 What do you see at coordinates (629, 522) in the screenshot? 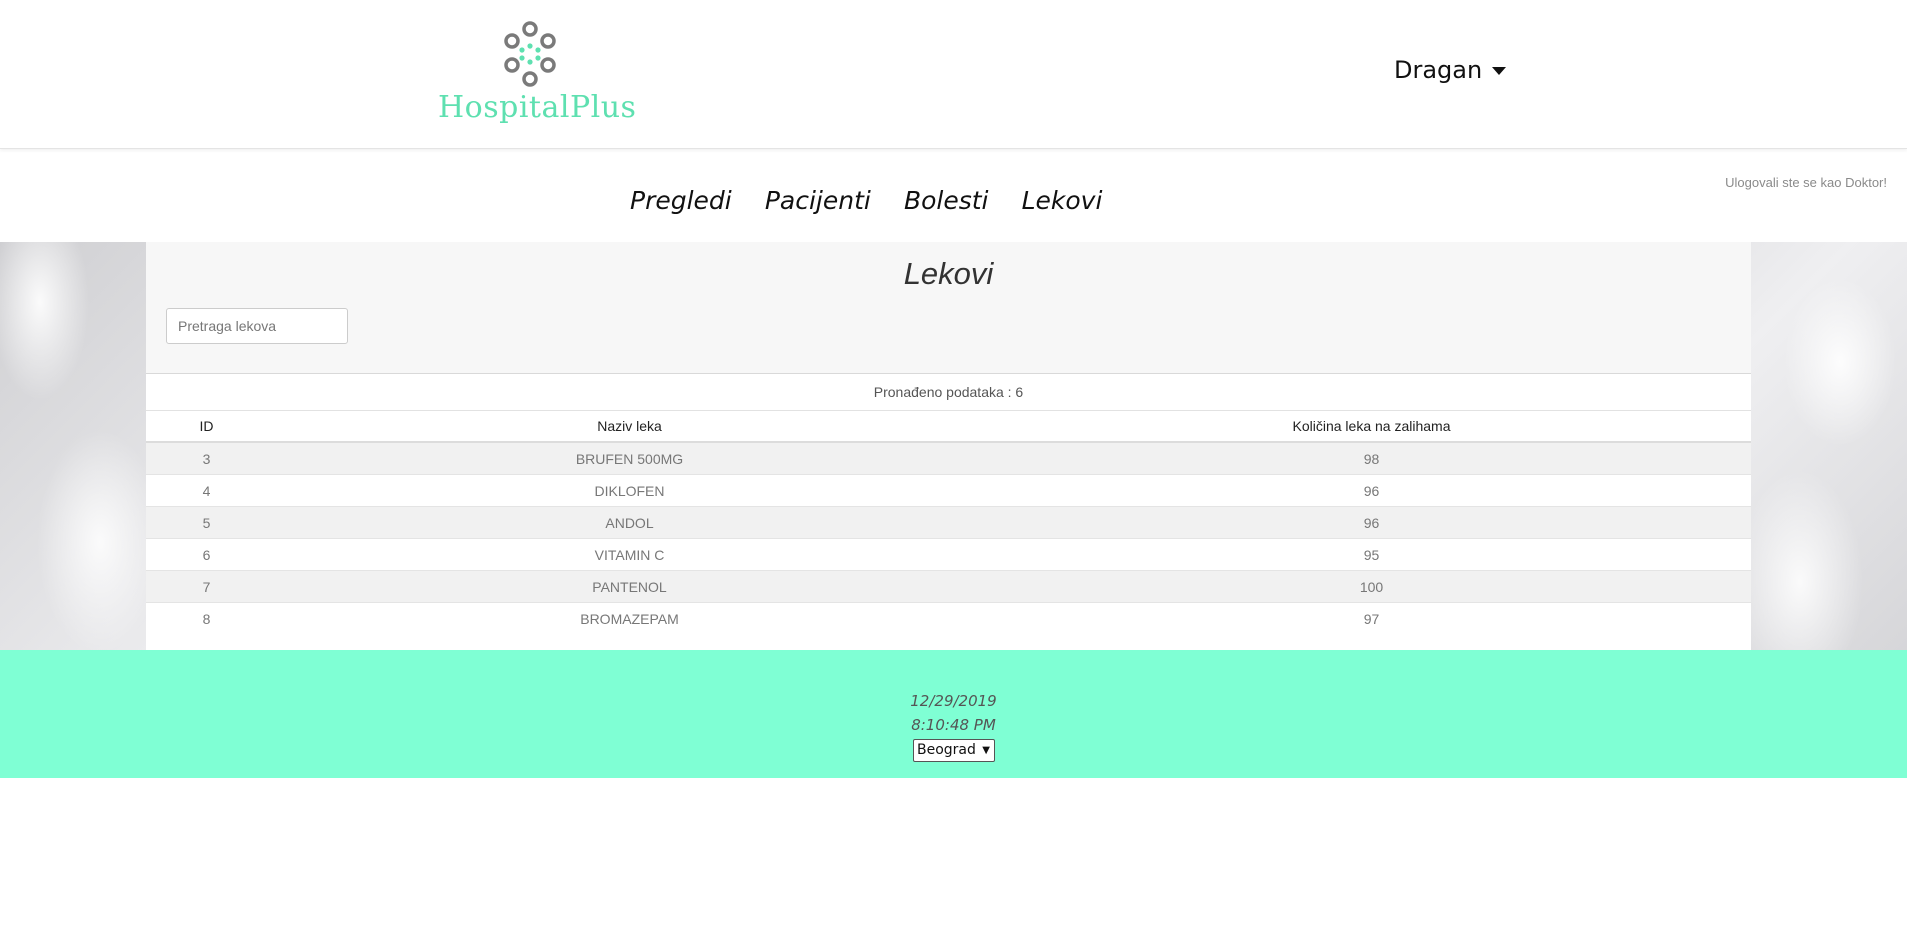
I see `cell-name: ANDOL` at bounding box center [629, 522].